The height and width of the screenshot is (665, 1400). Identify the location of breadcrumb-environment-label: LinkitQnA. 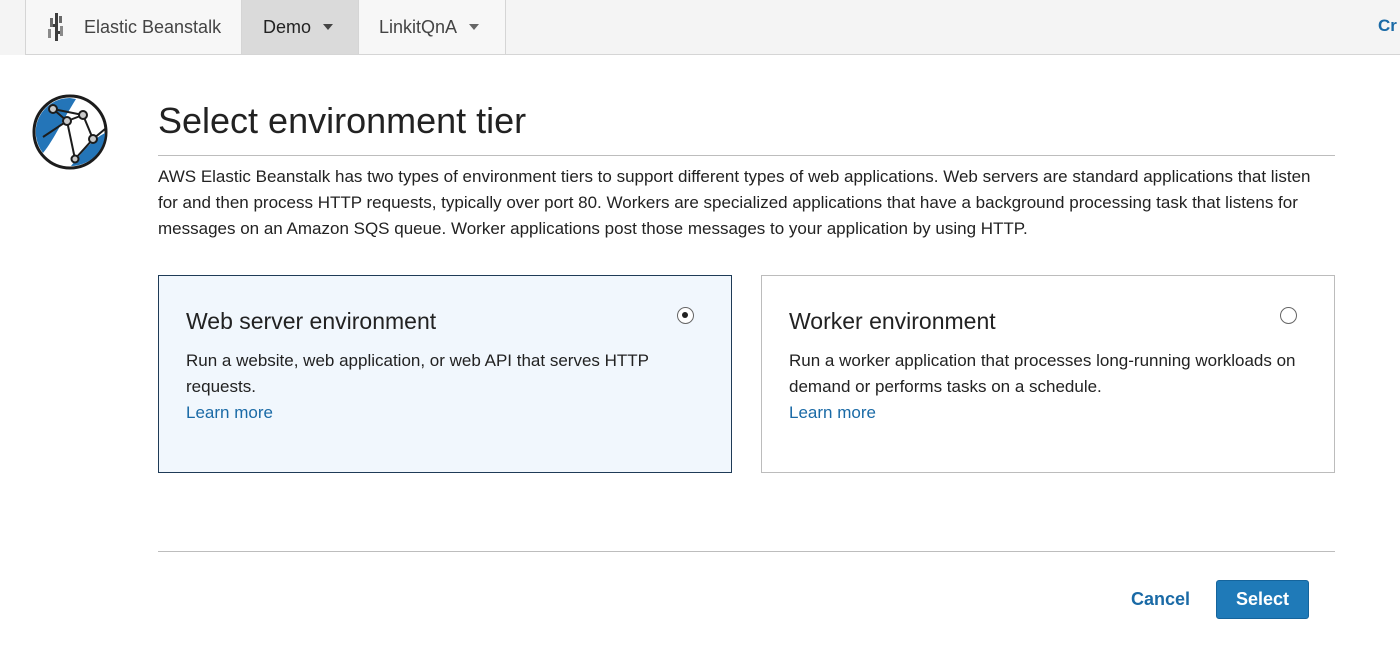
(418, 26).